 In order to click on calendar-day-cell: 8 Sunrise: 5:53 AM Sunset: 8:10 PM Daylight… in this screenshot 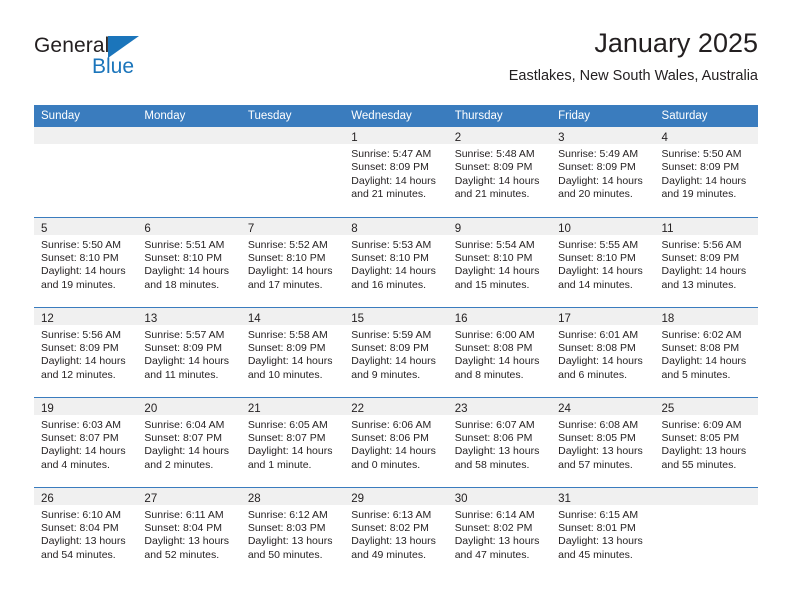, I will do `click(396, 261)`.